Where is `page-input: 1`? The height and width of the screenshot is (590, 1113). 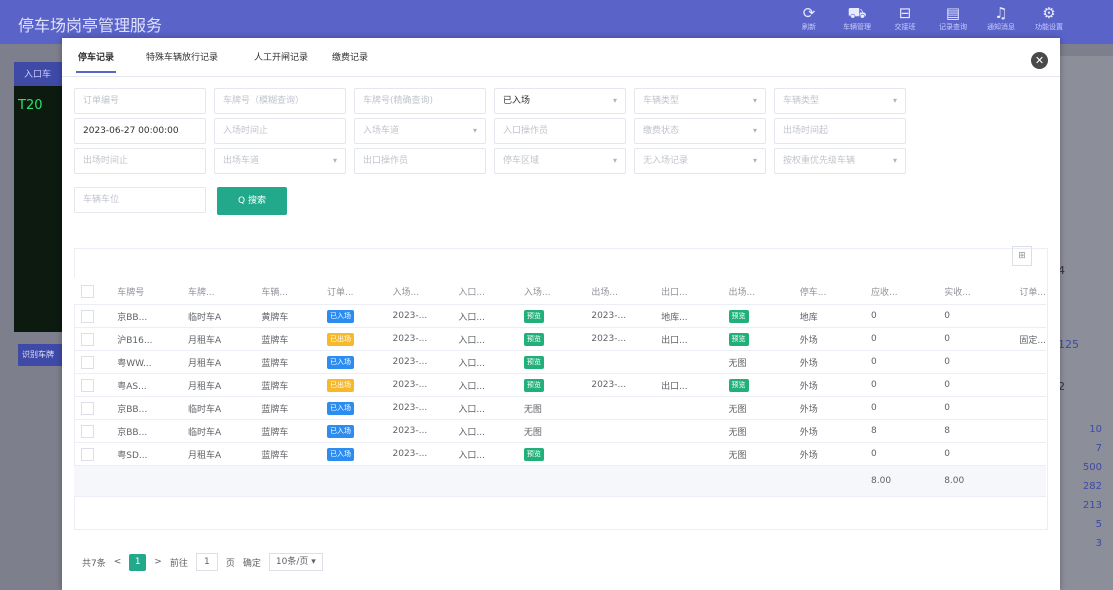
page-input: 1 is located at coordinates (206, 562).